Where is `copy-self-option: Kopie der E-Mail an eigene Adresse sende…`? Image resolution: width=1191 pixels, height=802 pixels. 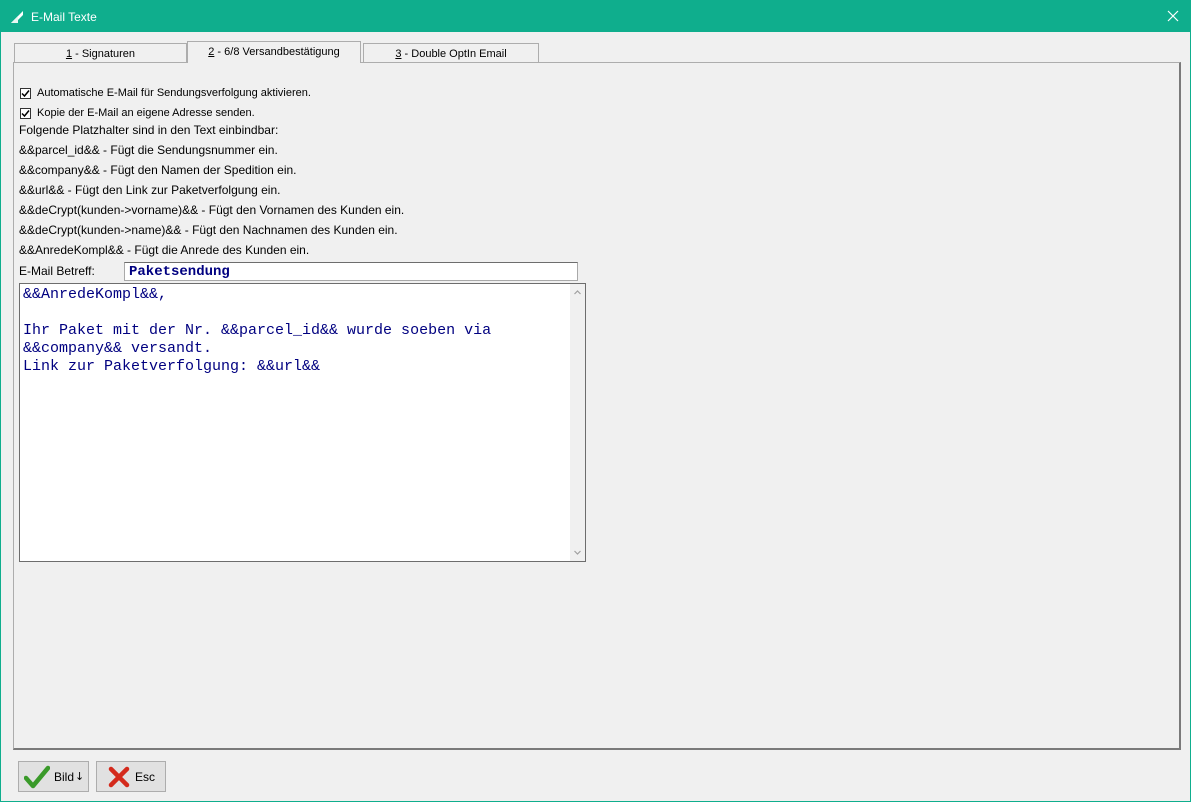 copy-self-option: Kopie der E-Mail an eigene Adresse sende… is located at coordinates (137, 113).